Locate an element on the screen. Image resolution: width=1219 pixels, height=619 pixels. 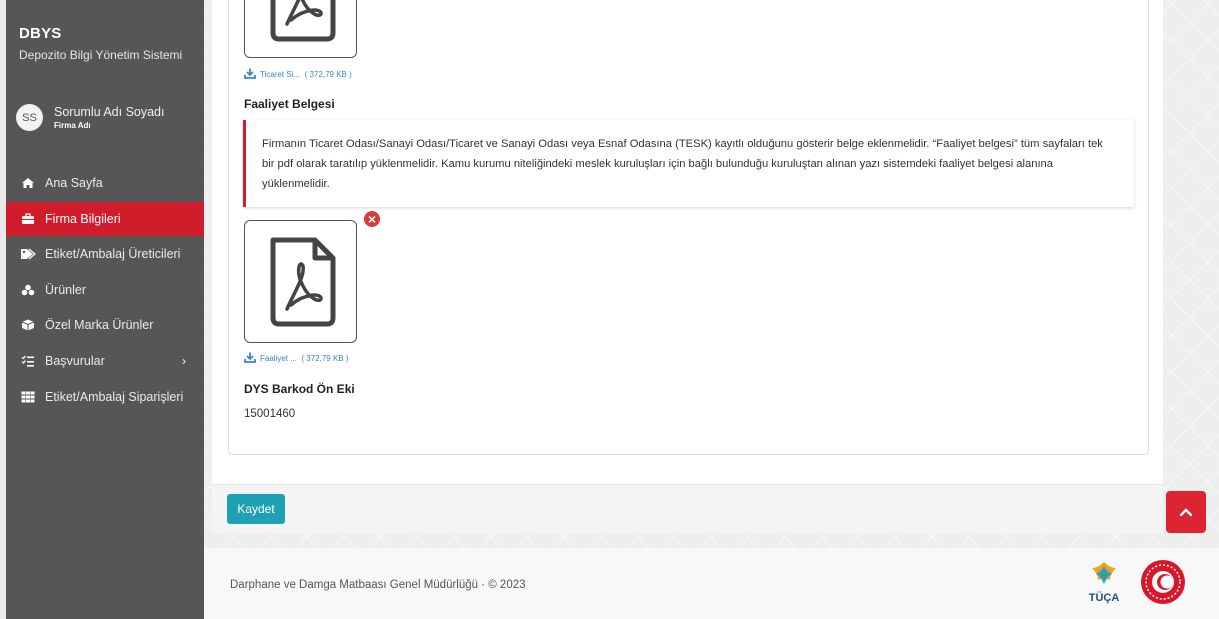
ministry-seal-logo is located at coordinates (1163, 582).